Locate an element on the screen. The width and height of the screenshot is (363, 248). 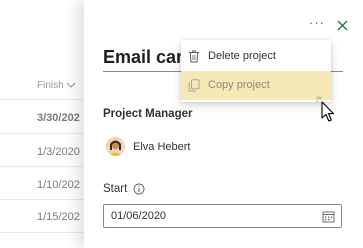
menu-item-delete-project: Delete project is located at coordinates (256, 56).